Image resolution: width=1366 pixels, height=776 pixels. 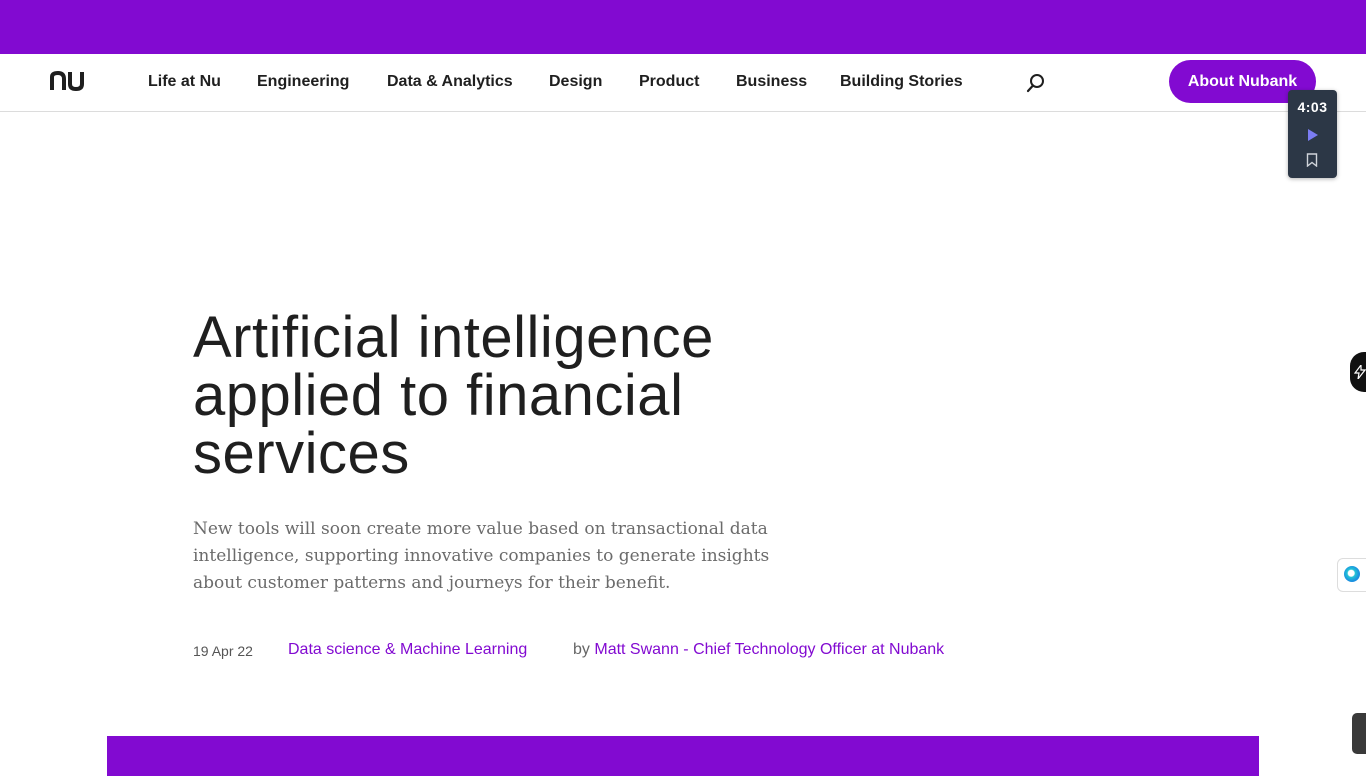 I want to click on reading-time-widget: 4:03, so click(x=1312, y=134).